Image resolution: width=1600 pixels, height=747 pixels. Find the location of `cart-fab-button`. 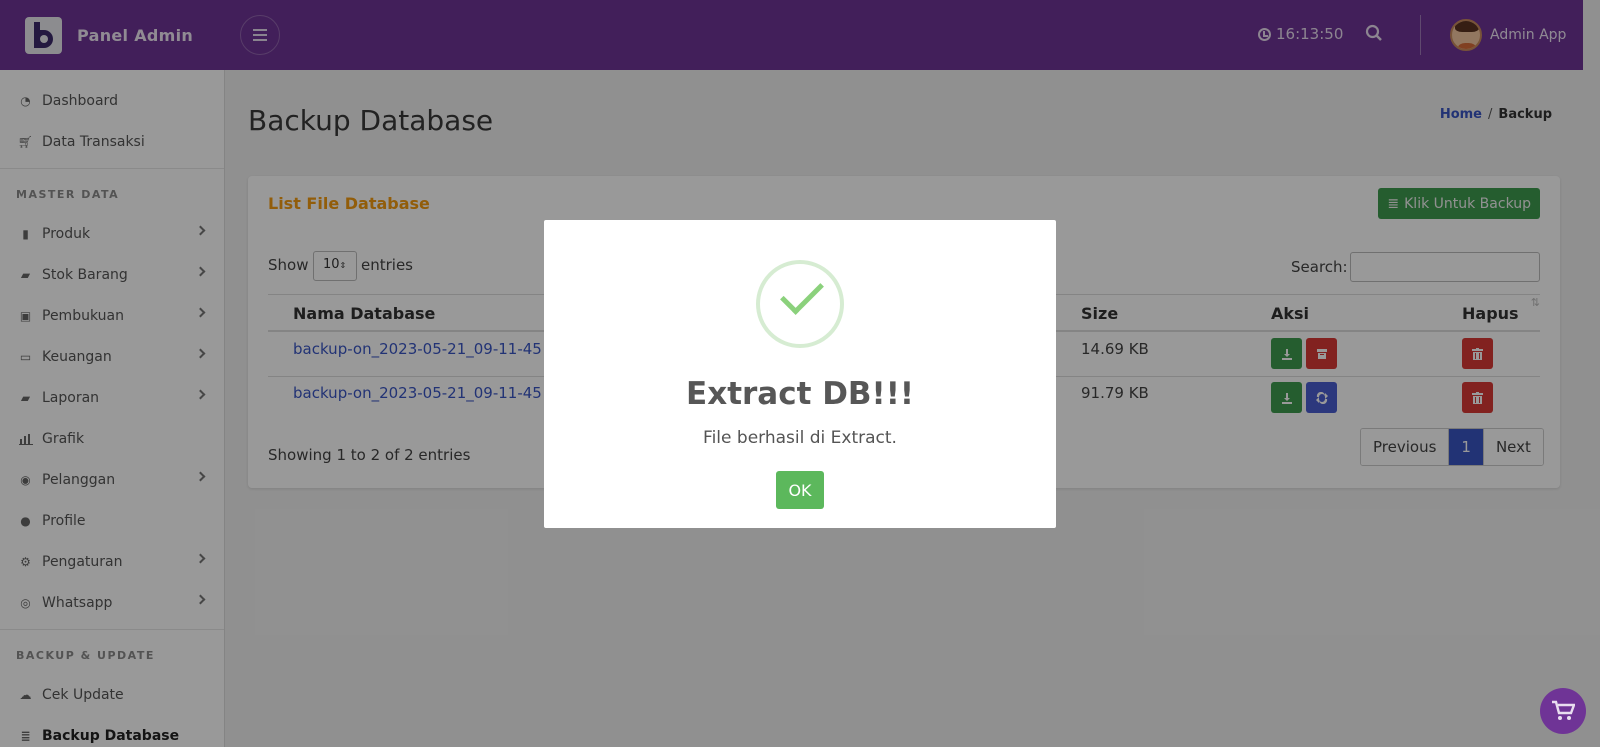

cart-fab-button is located at coordinates (1563, 711).